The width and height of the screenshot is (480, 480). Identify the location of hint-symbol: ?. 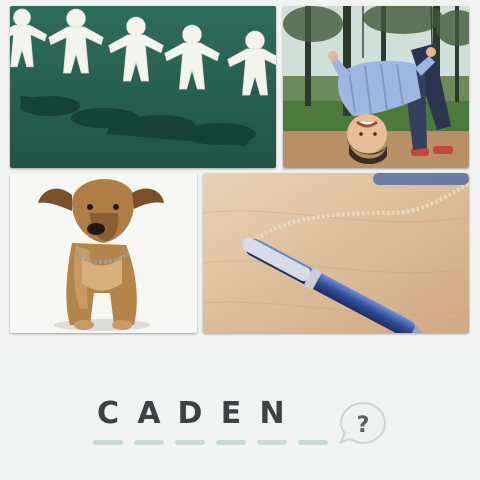
(363, 425).